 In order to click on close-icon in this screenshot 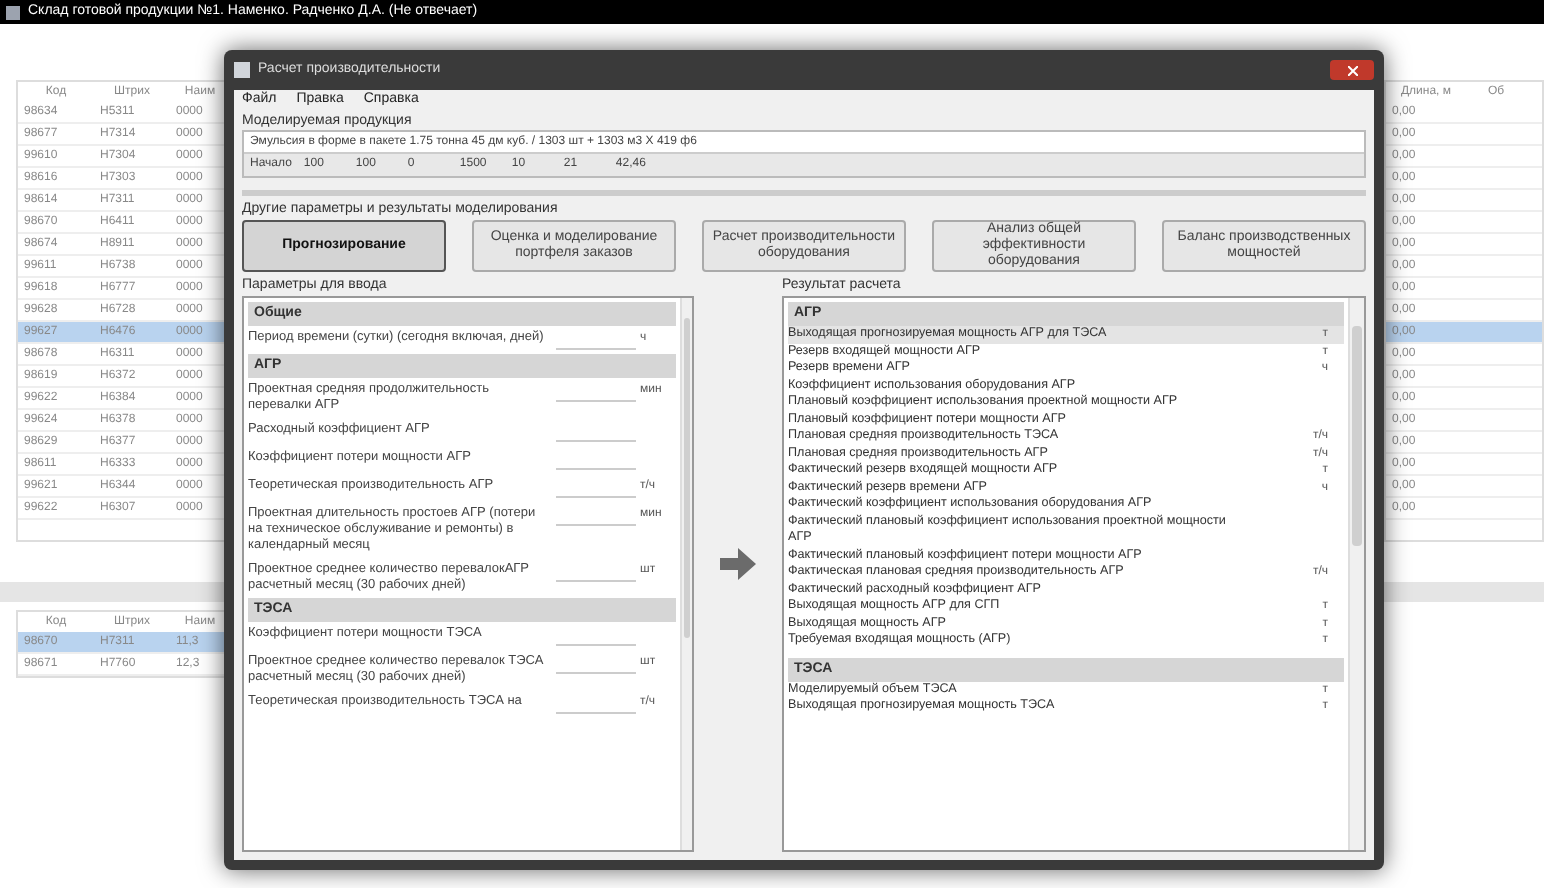, I will do `click(1352, 70)`.